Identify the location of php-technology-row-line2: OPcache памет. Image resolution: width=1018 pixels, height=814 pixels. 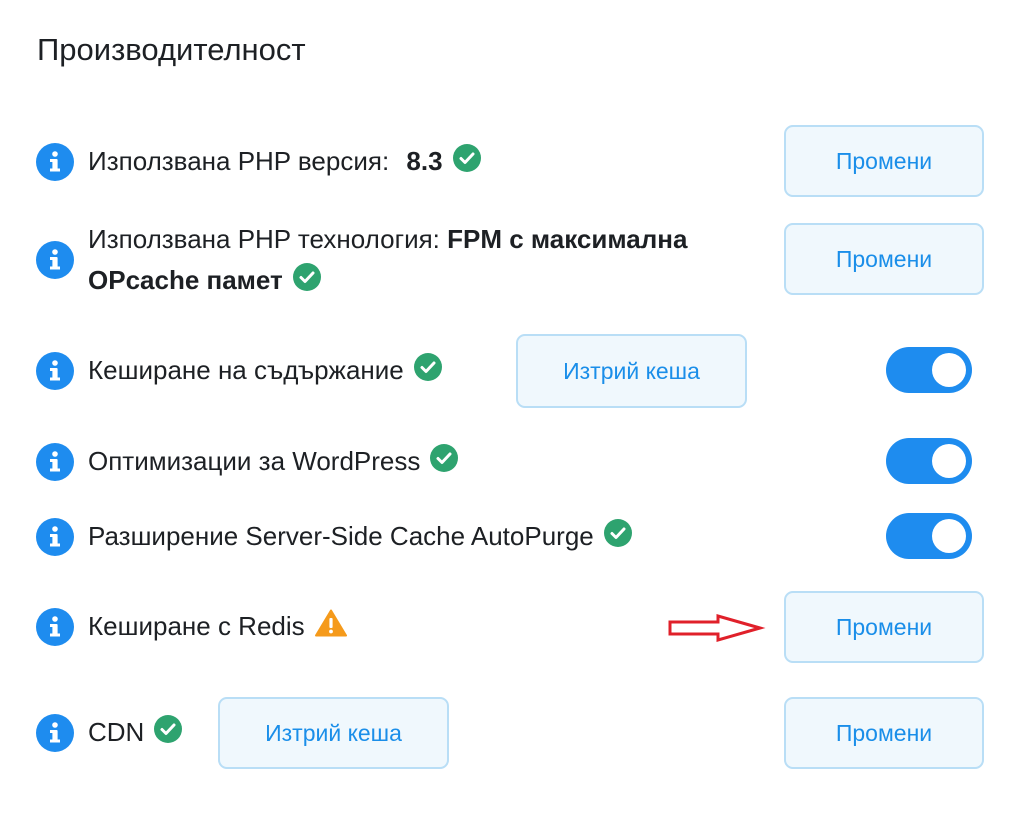
(204, 281).